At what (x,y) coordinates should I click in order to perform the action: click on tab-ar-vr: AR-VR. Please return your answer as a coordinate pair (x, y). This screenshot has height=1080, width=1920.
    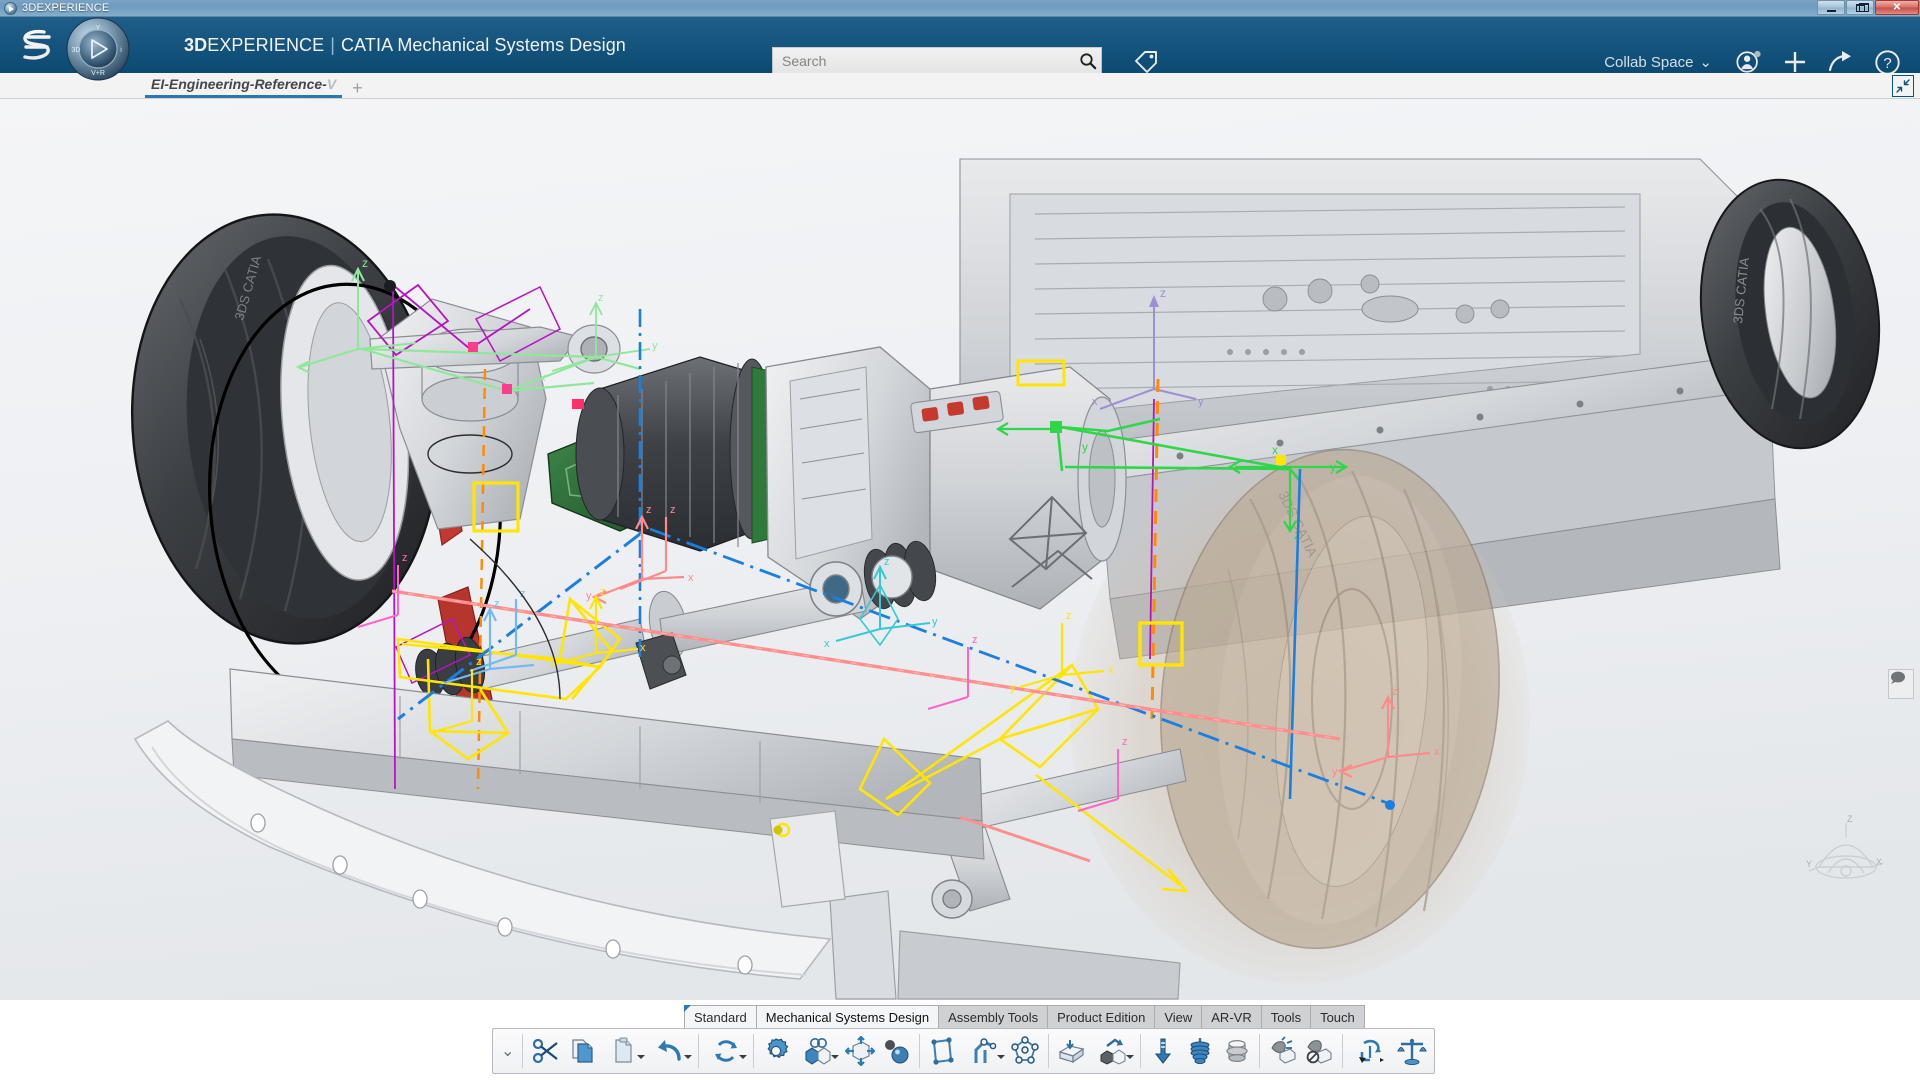
    Looking at the image, I should click on (1232, 1017).